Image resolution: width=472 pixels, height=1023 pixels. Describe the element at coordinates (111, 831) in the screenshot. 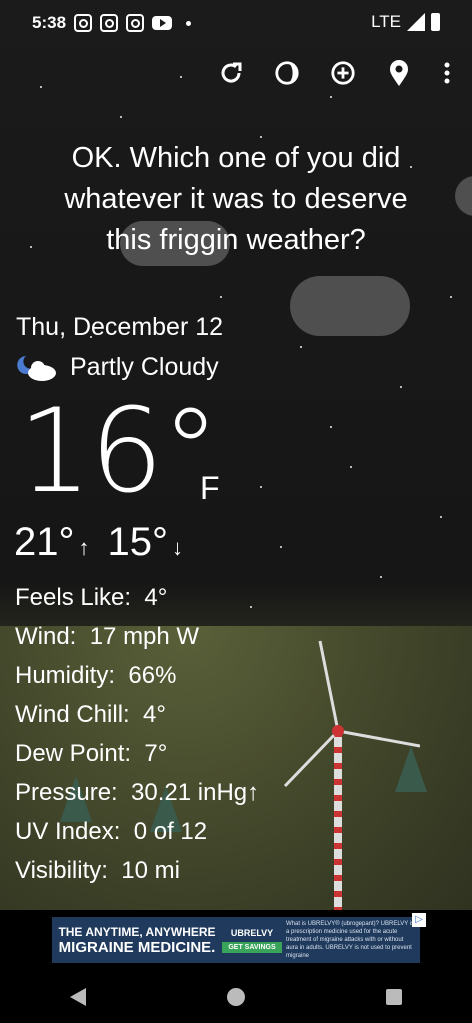

I see `detail-row: UV Index: 0 of 12` at that location.